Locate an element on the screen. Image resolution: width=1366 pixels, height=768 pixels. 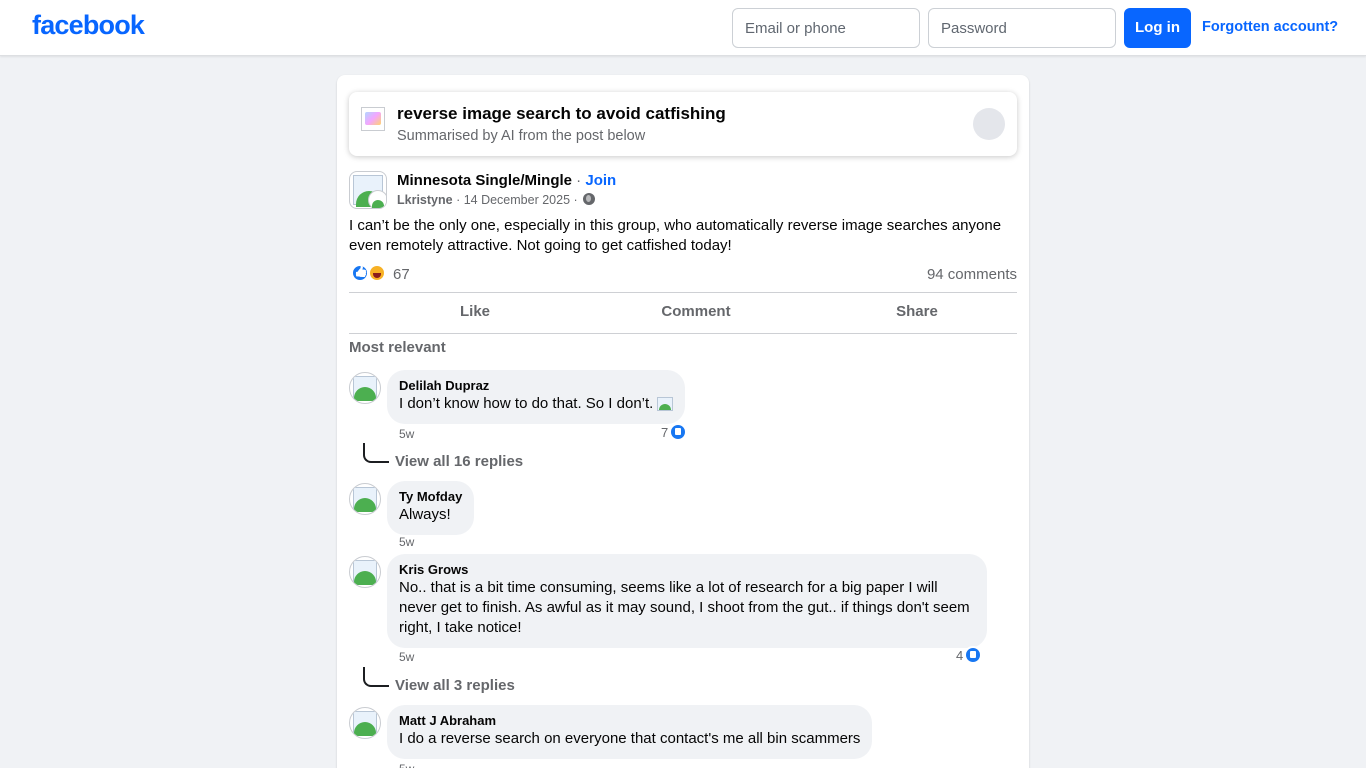
comment-like-count: 4 is located at coordinates (960, 655).